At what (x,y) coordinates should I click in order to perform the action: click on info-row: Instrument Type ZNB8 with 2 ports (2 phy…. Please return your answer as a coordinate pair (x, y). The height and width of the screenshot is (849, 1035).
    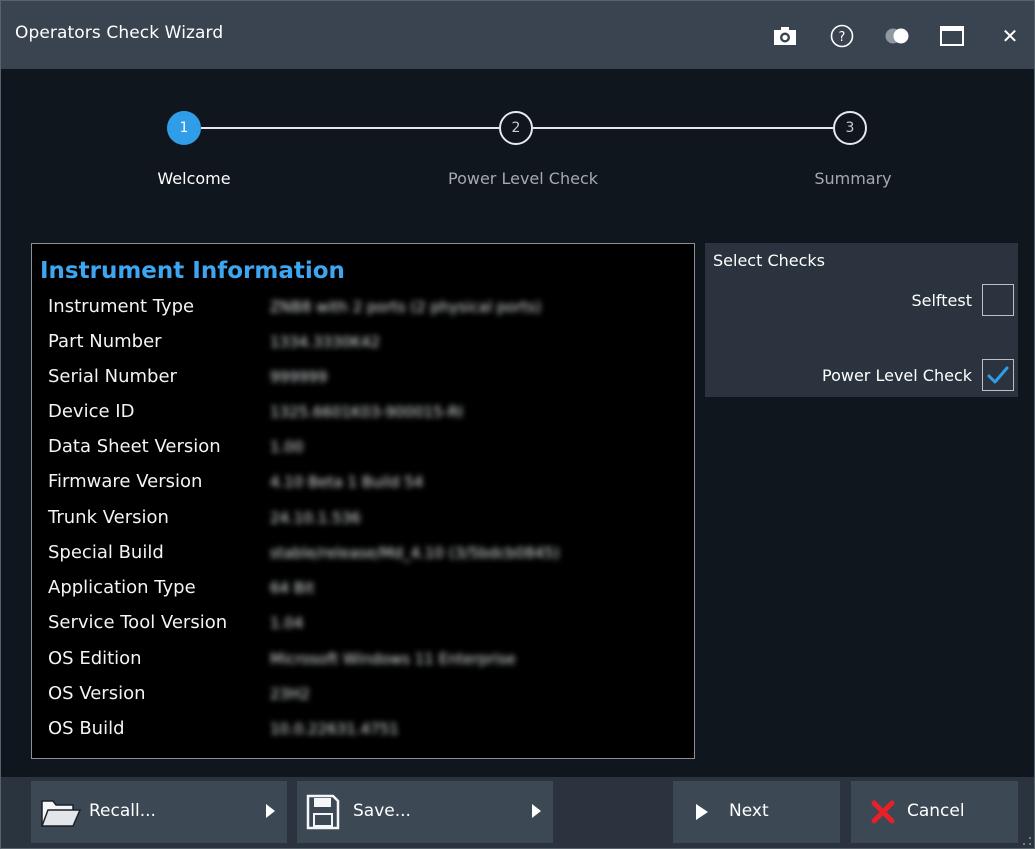
    Looking at the image, I should click on (368, 309).